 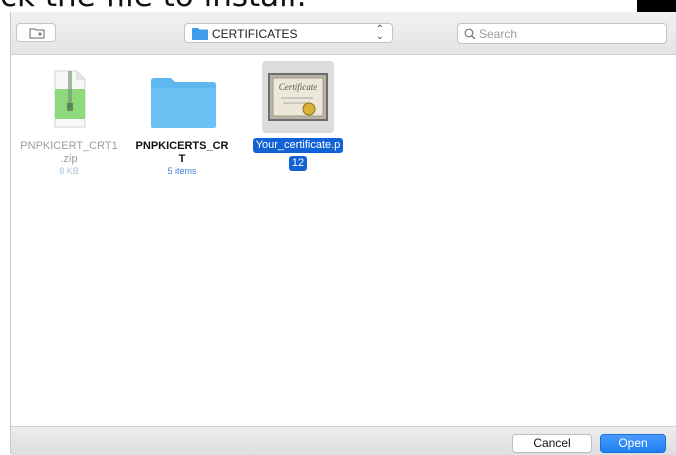 I want to click on dialog-toolbar: CERTIFICATES ⌃ ⌄ Search, so click(x=343, y=33).